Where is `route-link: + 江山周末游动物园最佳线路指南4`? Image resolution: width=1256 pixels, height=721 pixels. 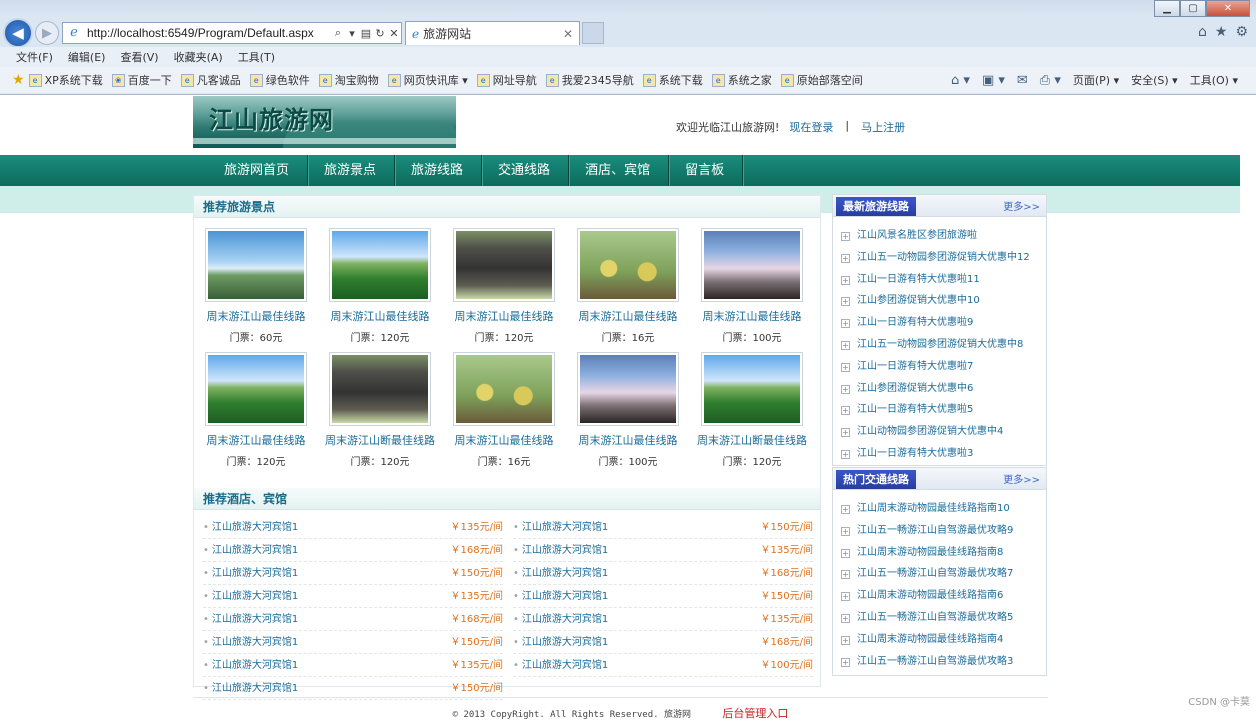
route-link: + 江山周末游动物园最佳线路指南4 is located at coordinates (922, 640).